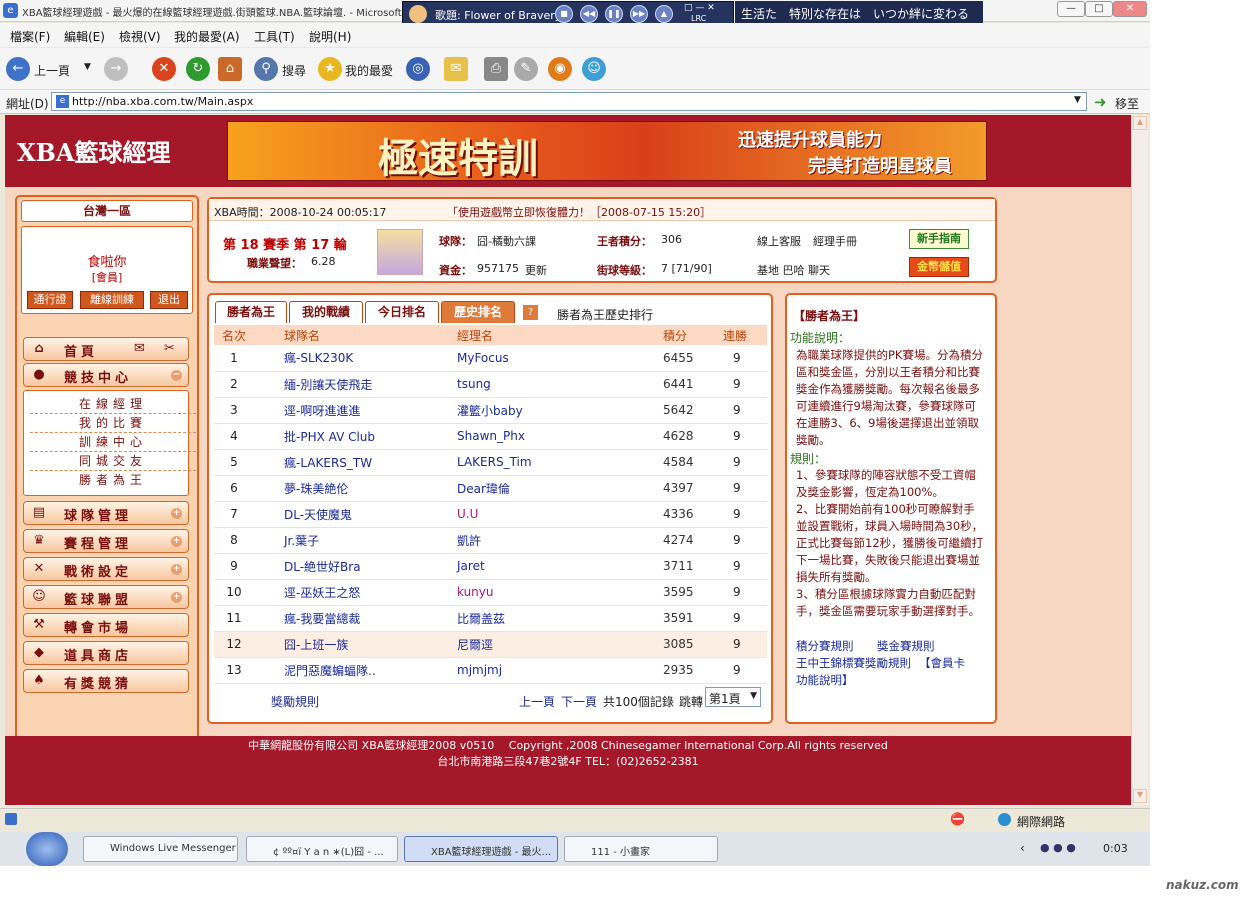  Describe the element at coordinates (537, 701) in the screenshot. I see `prev-page-link: 上一頁` at that location.